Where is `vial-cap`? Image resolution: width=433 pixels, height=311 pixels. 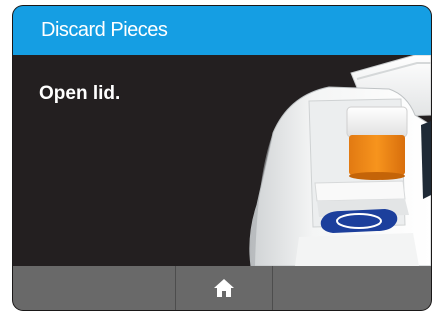
vial-cap is located at coordinates (377, 122).